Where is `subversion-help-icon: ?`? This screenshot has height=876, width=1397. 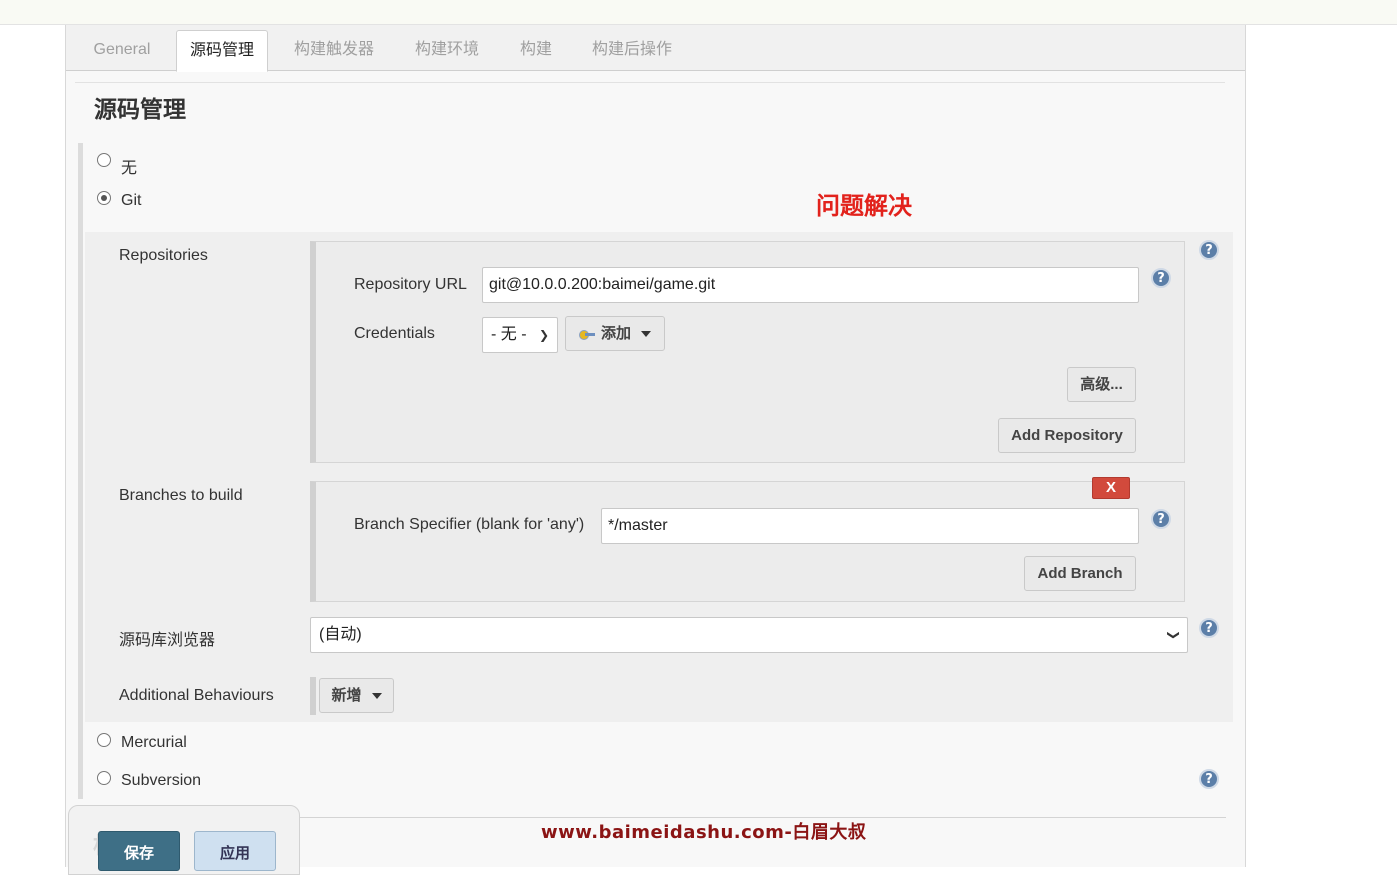
subversion-help-icon: ? is located at coordinates (1209, 779).